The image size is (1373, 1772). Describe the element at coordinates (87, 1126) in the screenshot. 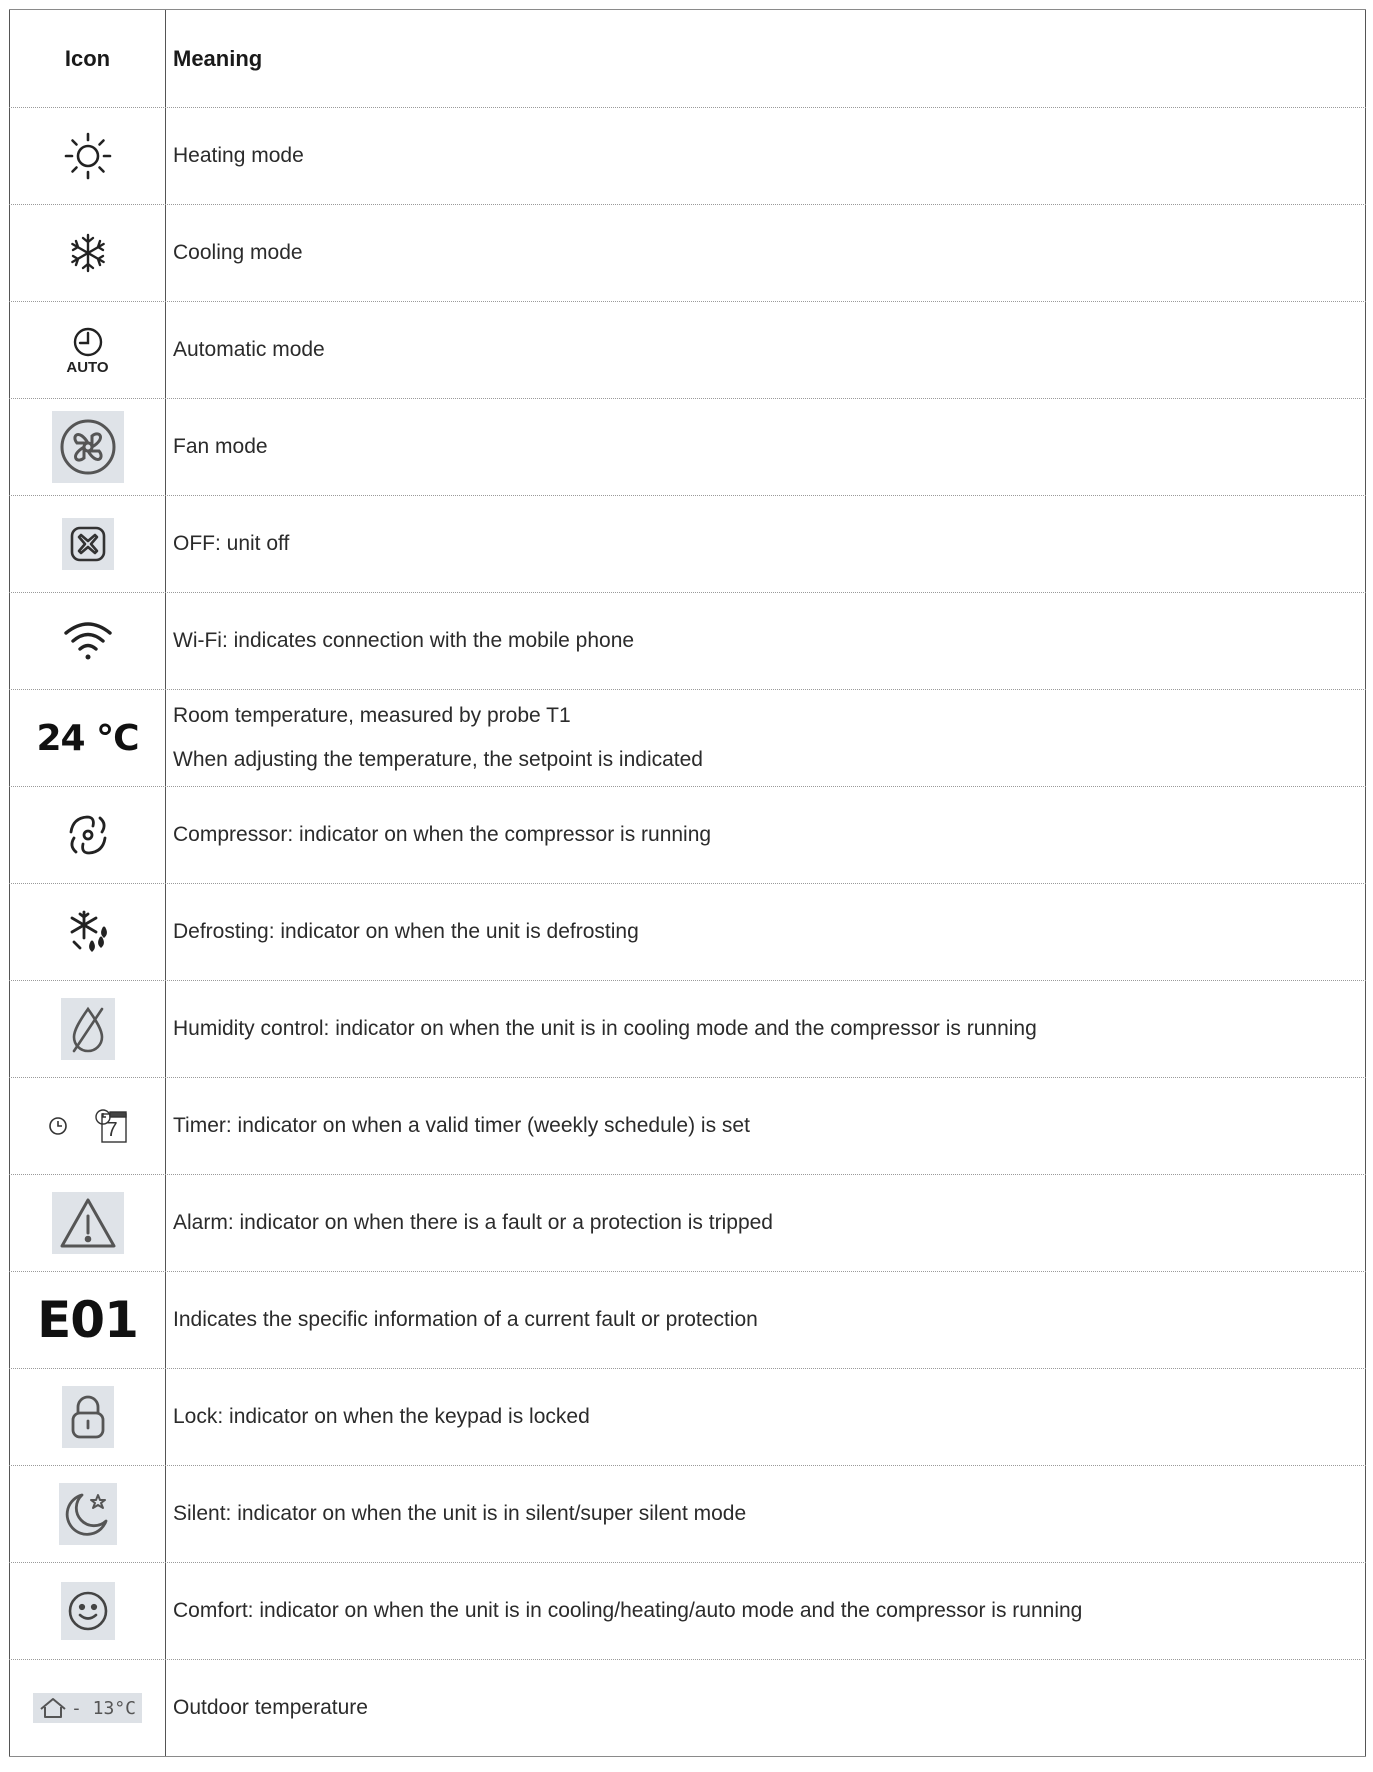

I see `timer-icon: 7` at that location.